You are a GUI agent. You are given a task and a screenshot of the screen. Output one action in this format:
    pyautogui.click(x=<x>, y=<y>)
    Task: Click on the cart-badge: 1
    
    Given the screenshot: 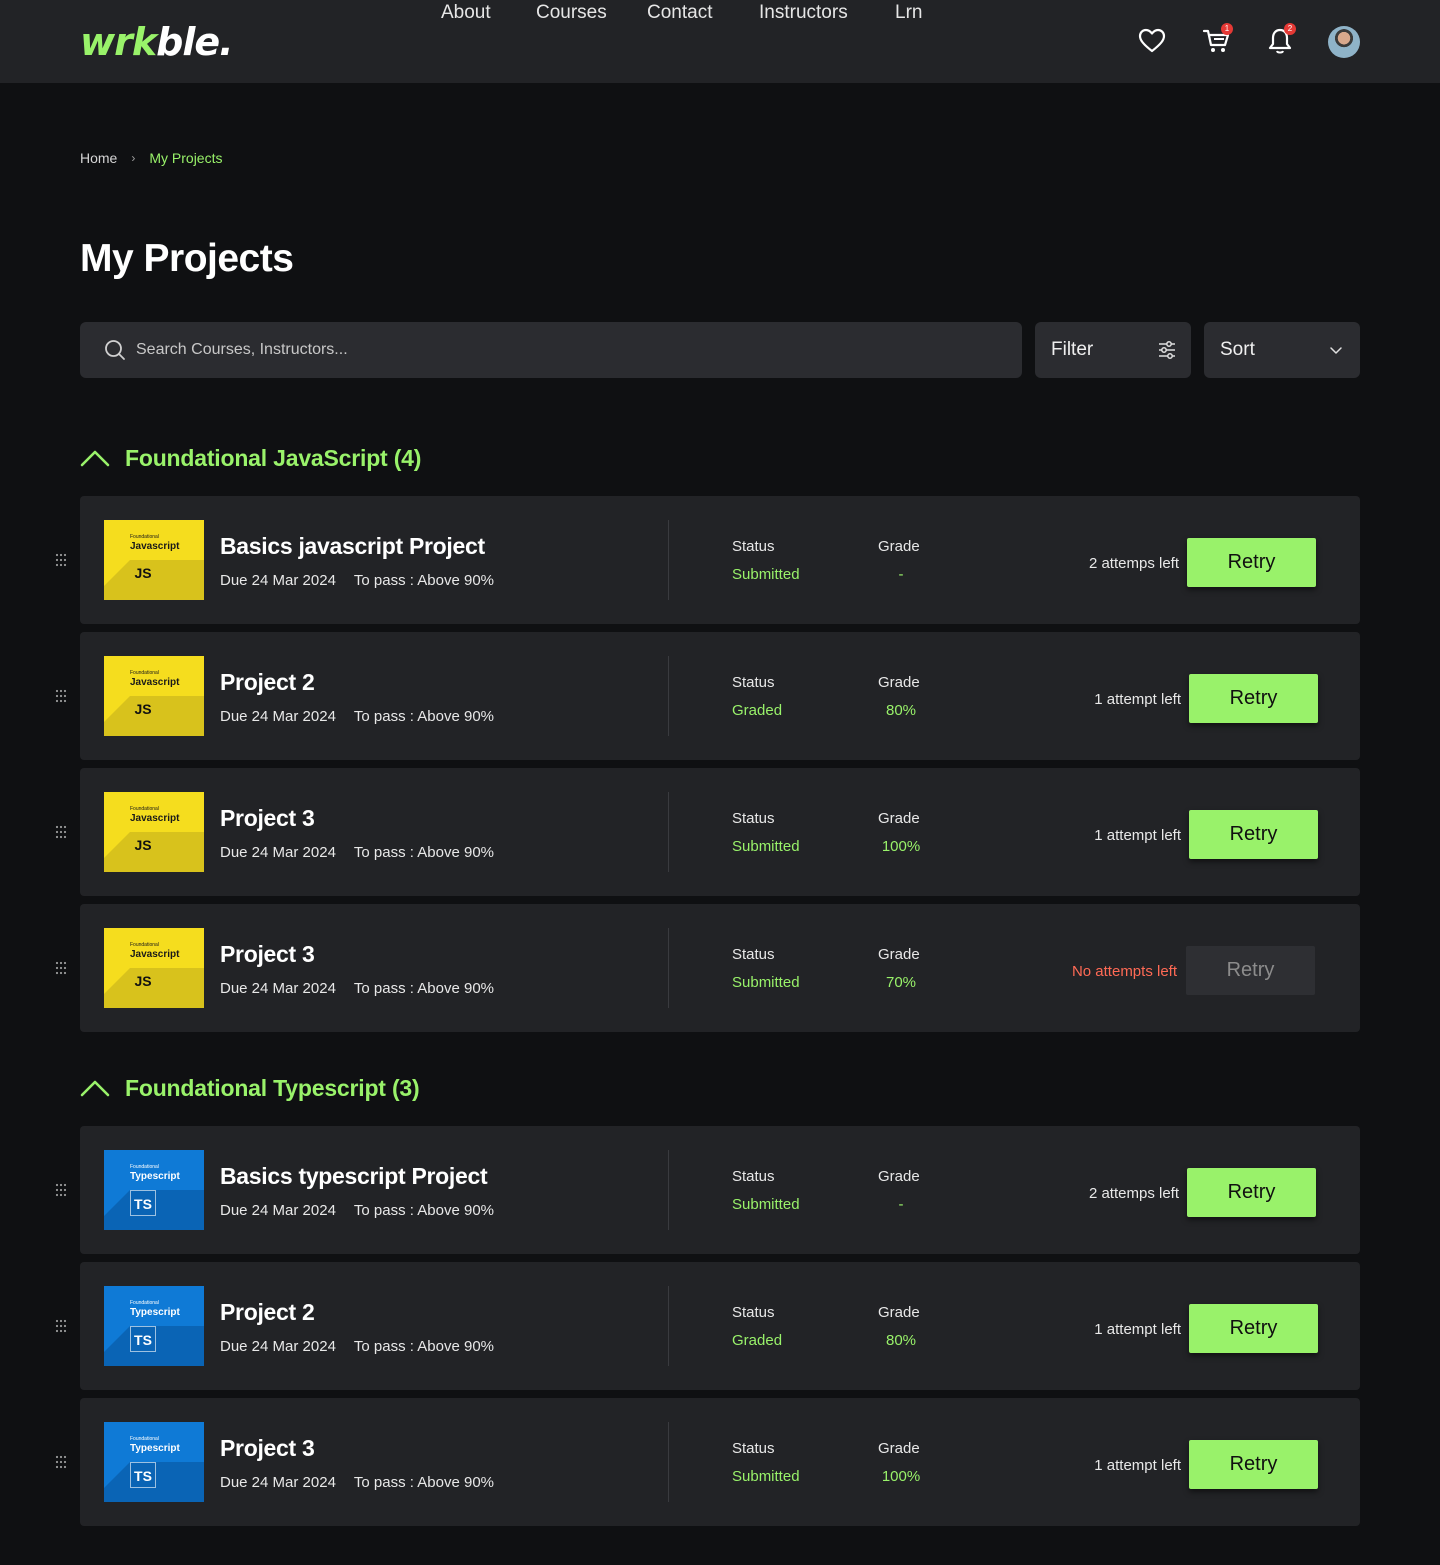 What is the action you would take?
    pyautogui.click(x=1227, y=29)
    